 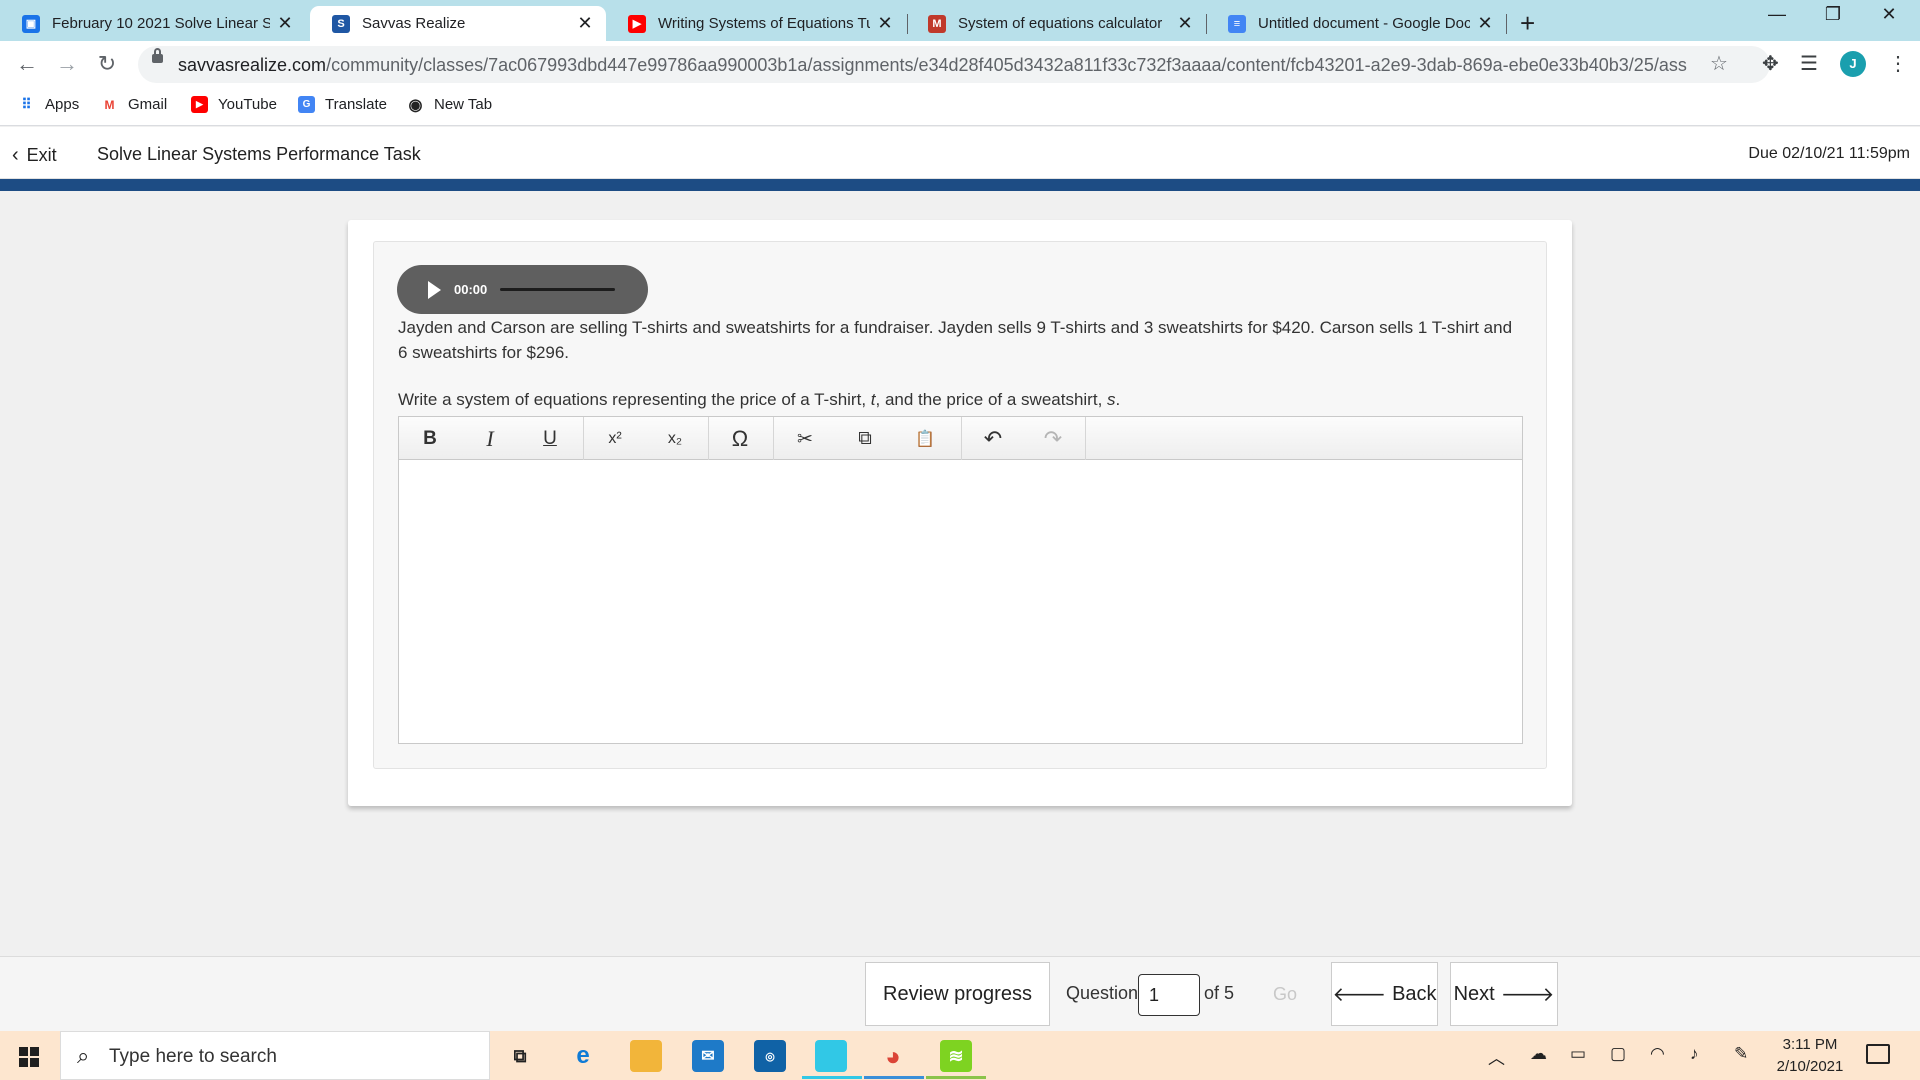 What do you see at coordinates (957, 994) in the screenshot?
I see `review-progress-button: Review progress` at bounding box center [957, 994].